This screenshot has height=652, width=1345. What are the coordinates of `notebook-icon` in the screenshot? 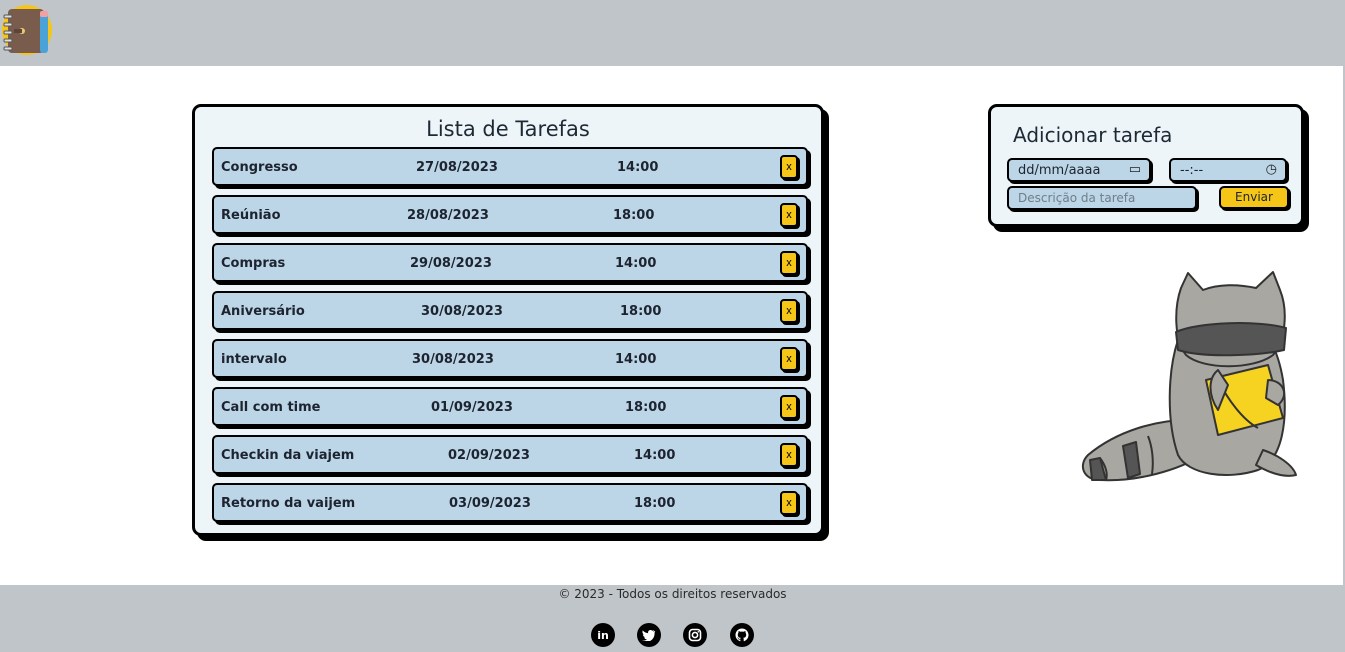 It's located at (27, 30).